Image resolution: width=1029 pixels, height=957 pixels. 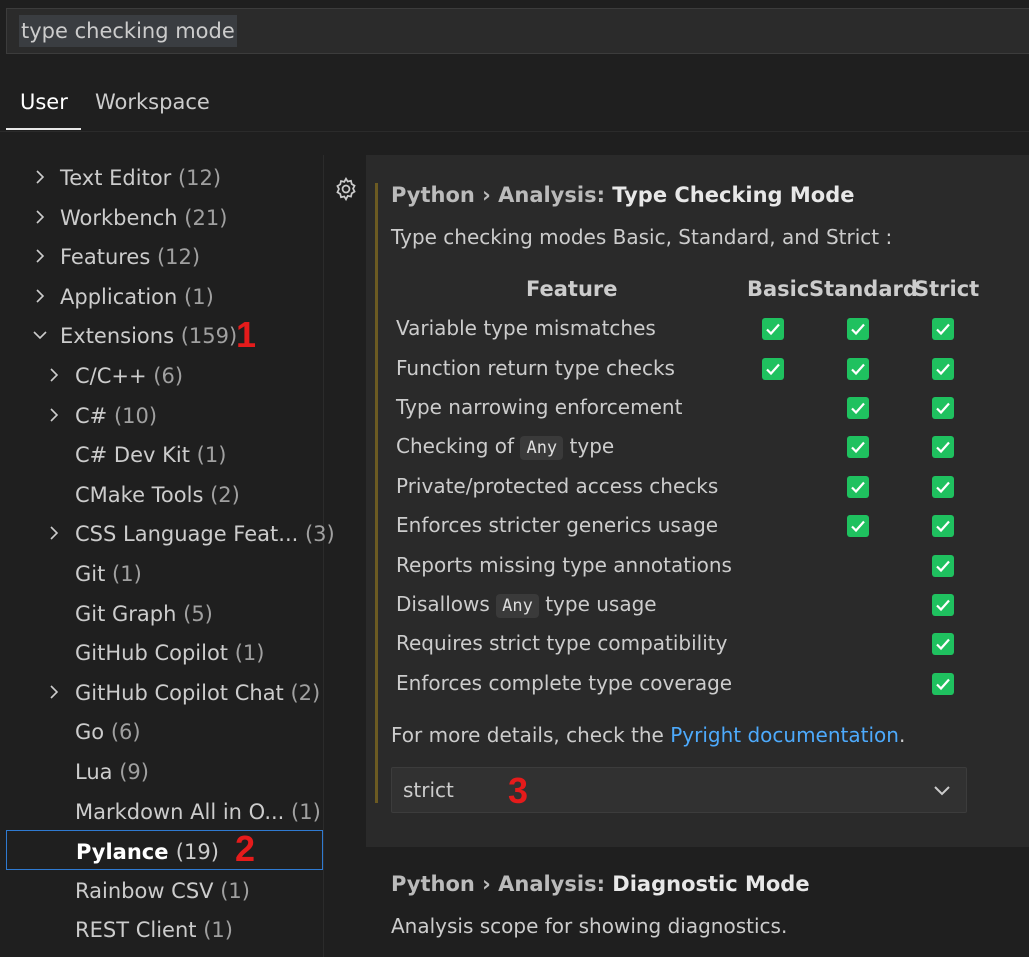 I want to click on tree-item: Lua (9), so click(x=162, y=771).